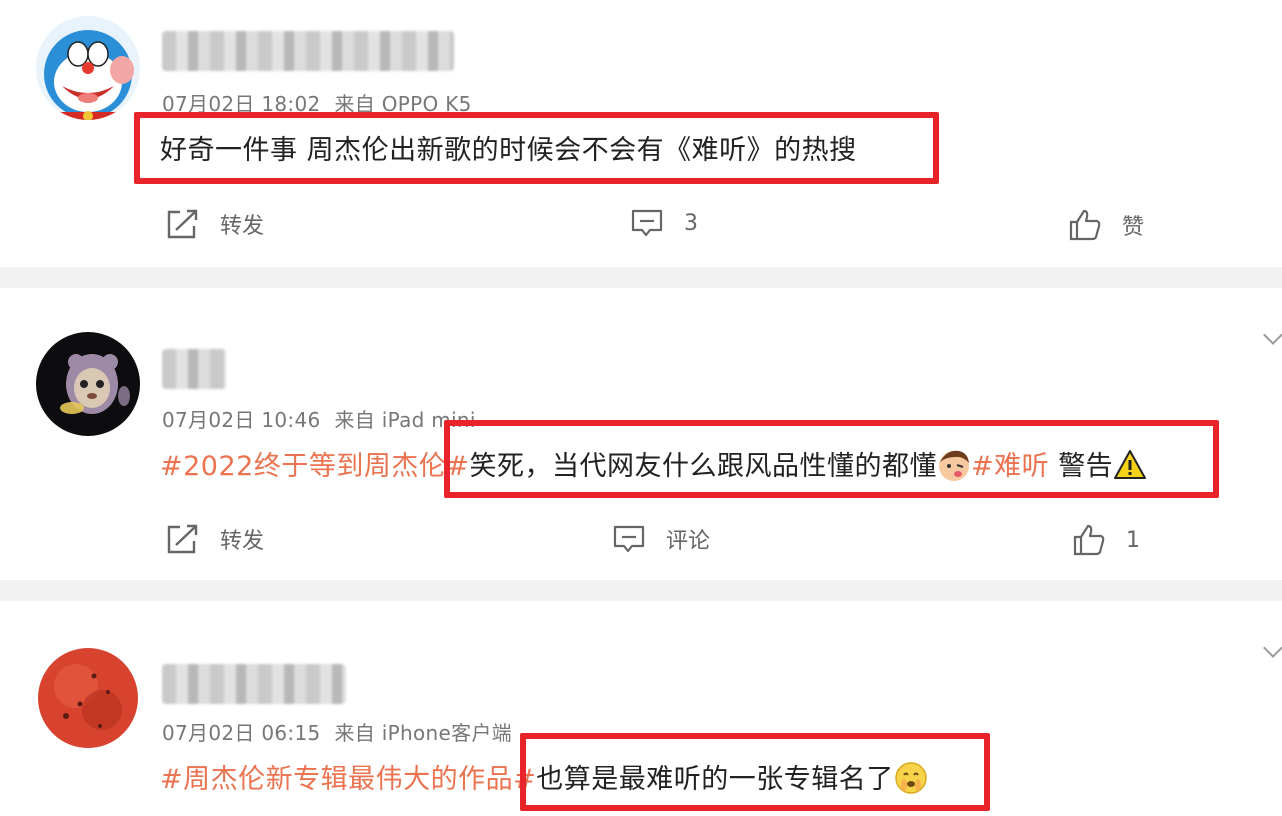 This screenshot has width=1282, height=816. Describe the element at coordinates (423, 733) in the screenshot. I see `post-source: 来自 iPhone客户端` at that location.